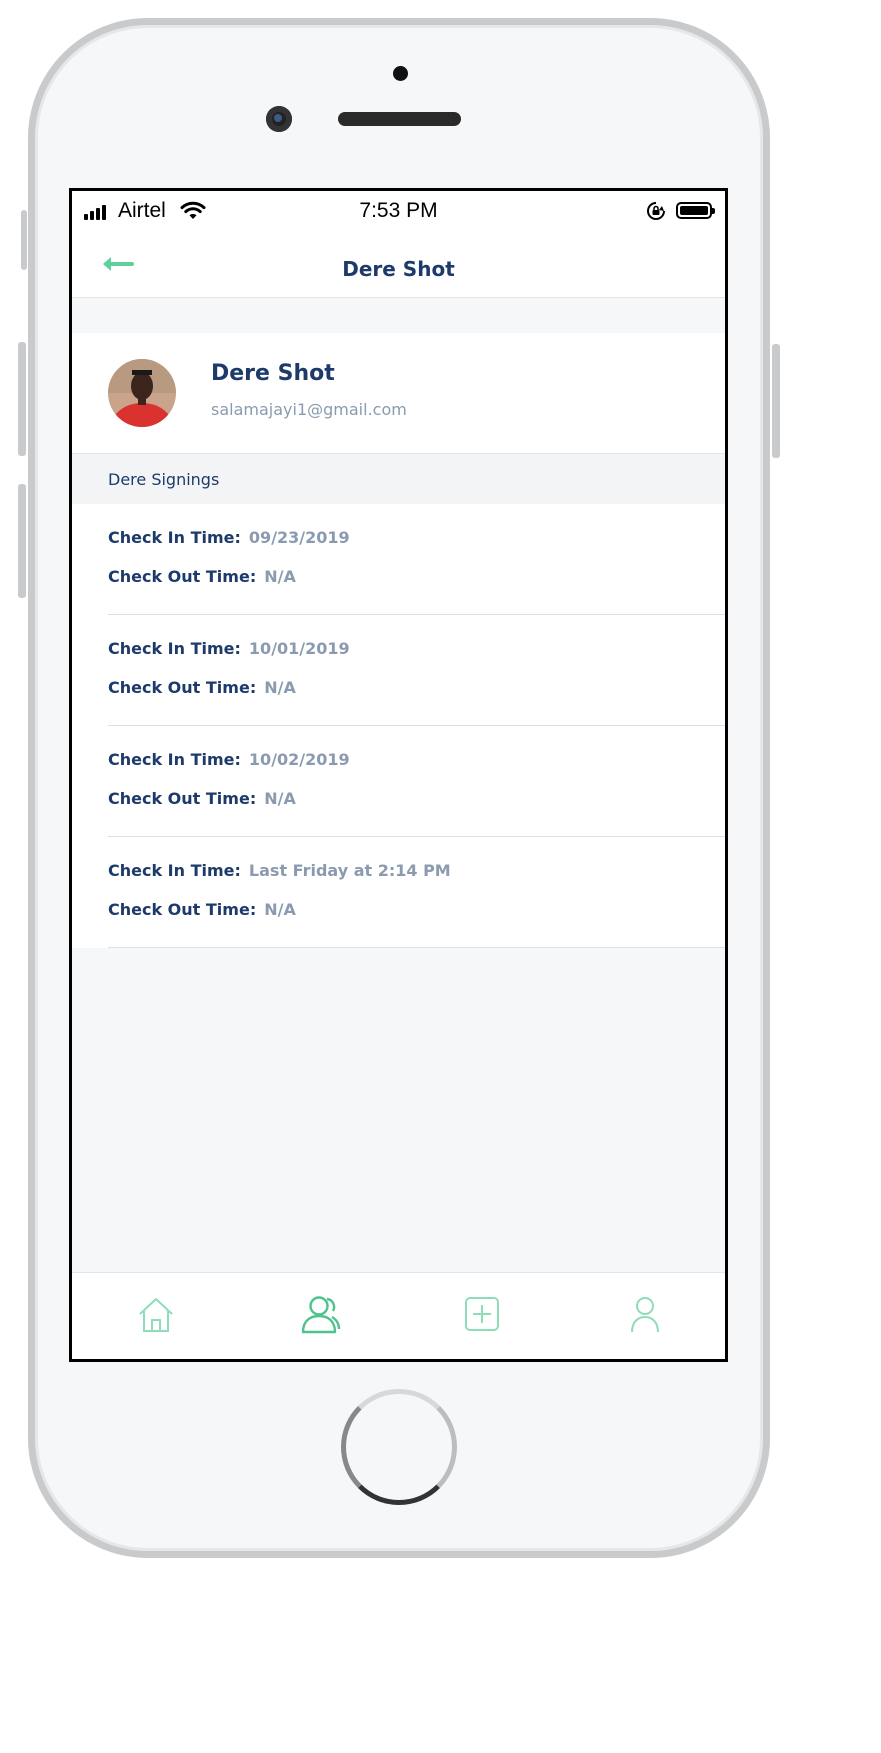 The height and width of the screenshot is (1753, 881). I want to click on proximity-sensor, so click(400, 73).